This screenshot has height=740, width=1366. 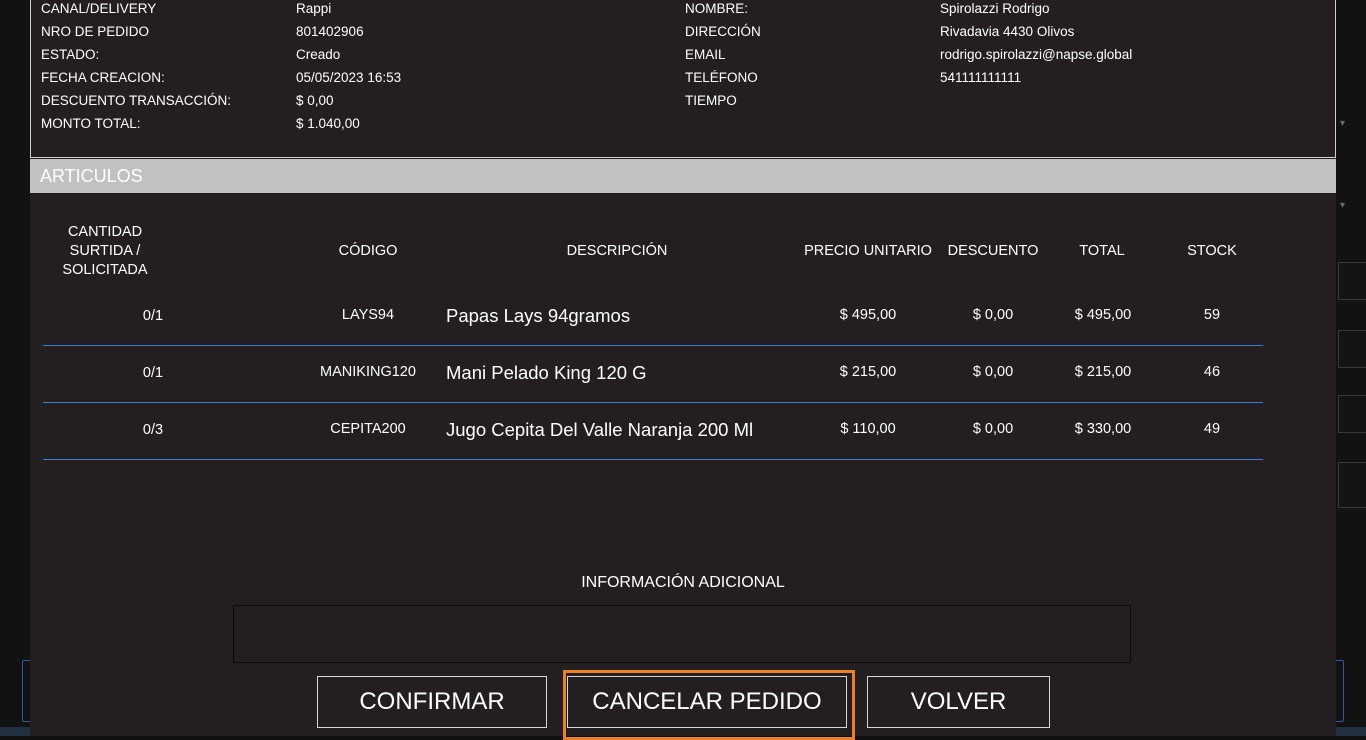 I want to click on row-total: $ 215,00, so click(x=1103, y=372).